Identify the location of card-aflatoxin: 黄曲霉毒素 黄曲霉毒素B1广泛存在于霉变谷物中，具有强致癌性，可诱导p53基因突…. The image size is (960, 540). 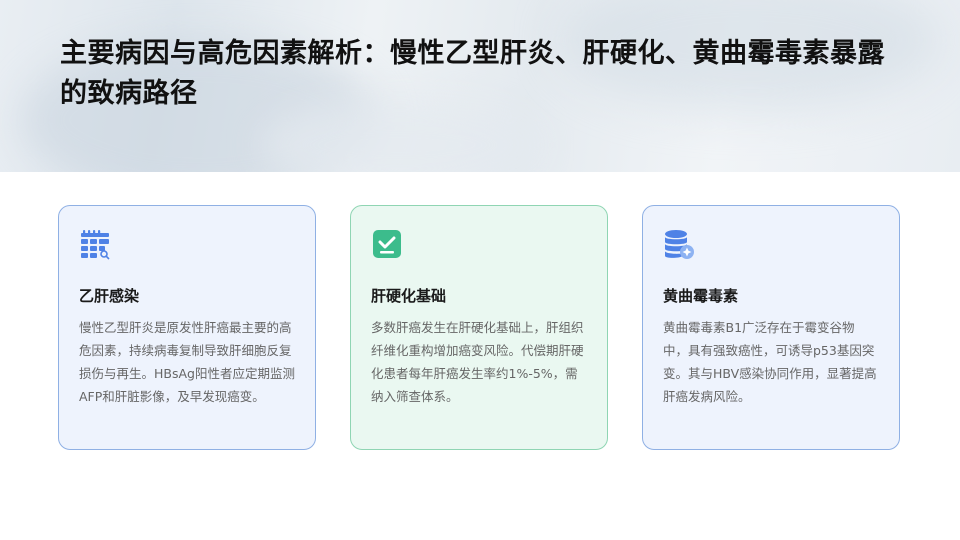
(771, 327).